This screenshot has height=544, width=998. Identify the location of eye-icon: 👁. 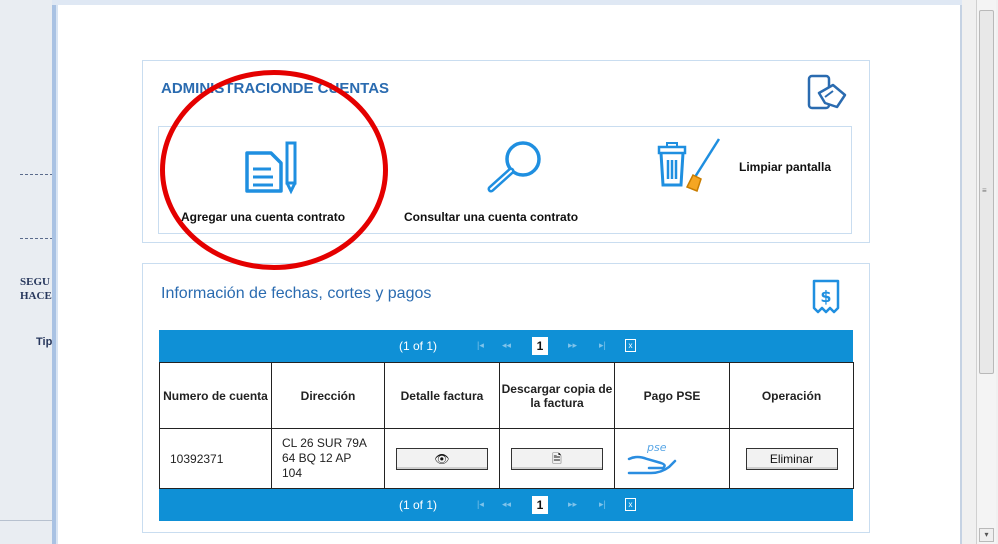
(442, 458).